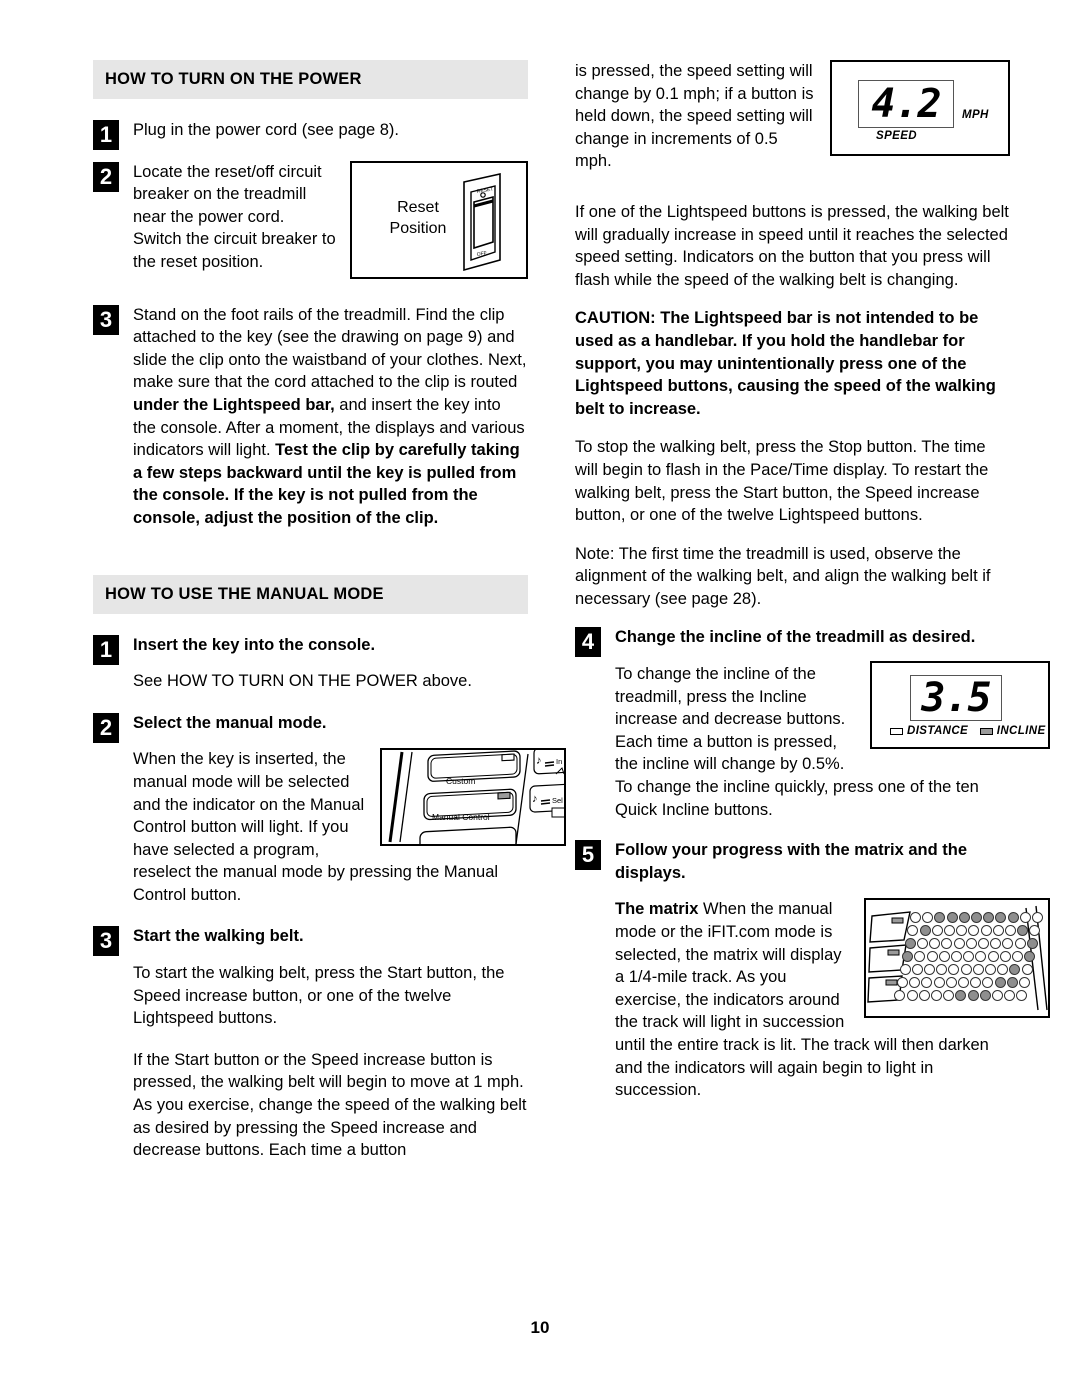 The image size is (1080, 1397). What do you see at coordinates (234, 404) in the screenshot?
I see `step-text-bold1: under the Lightspeed bar,` at bounding box center [234, 404].